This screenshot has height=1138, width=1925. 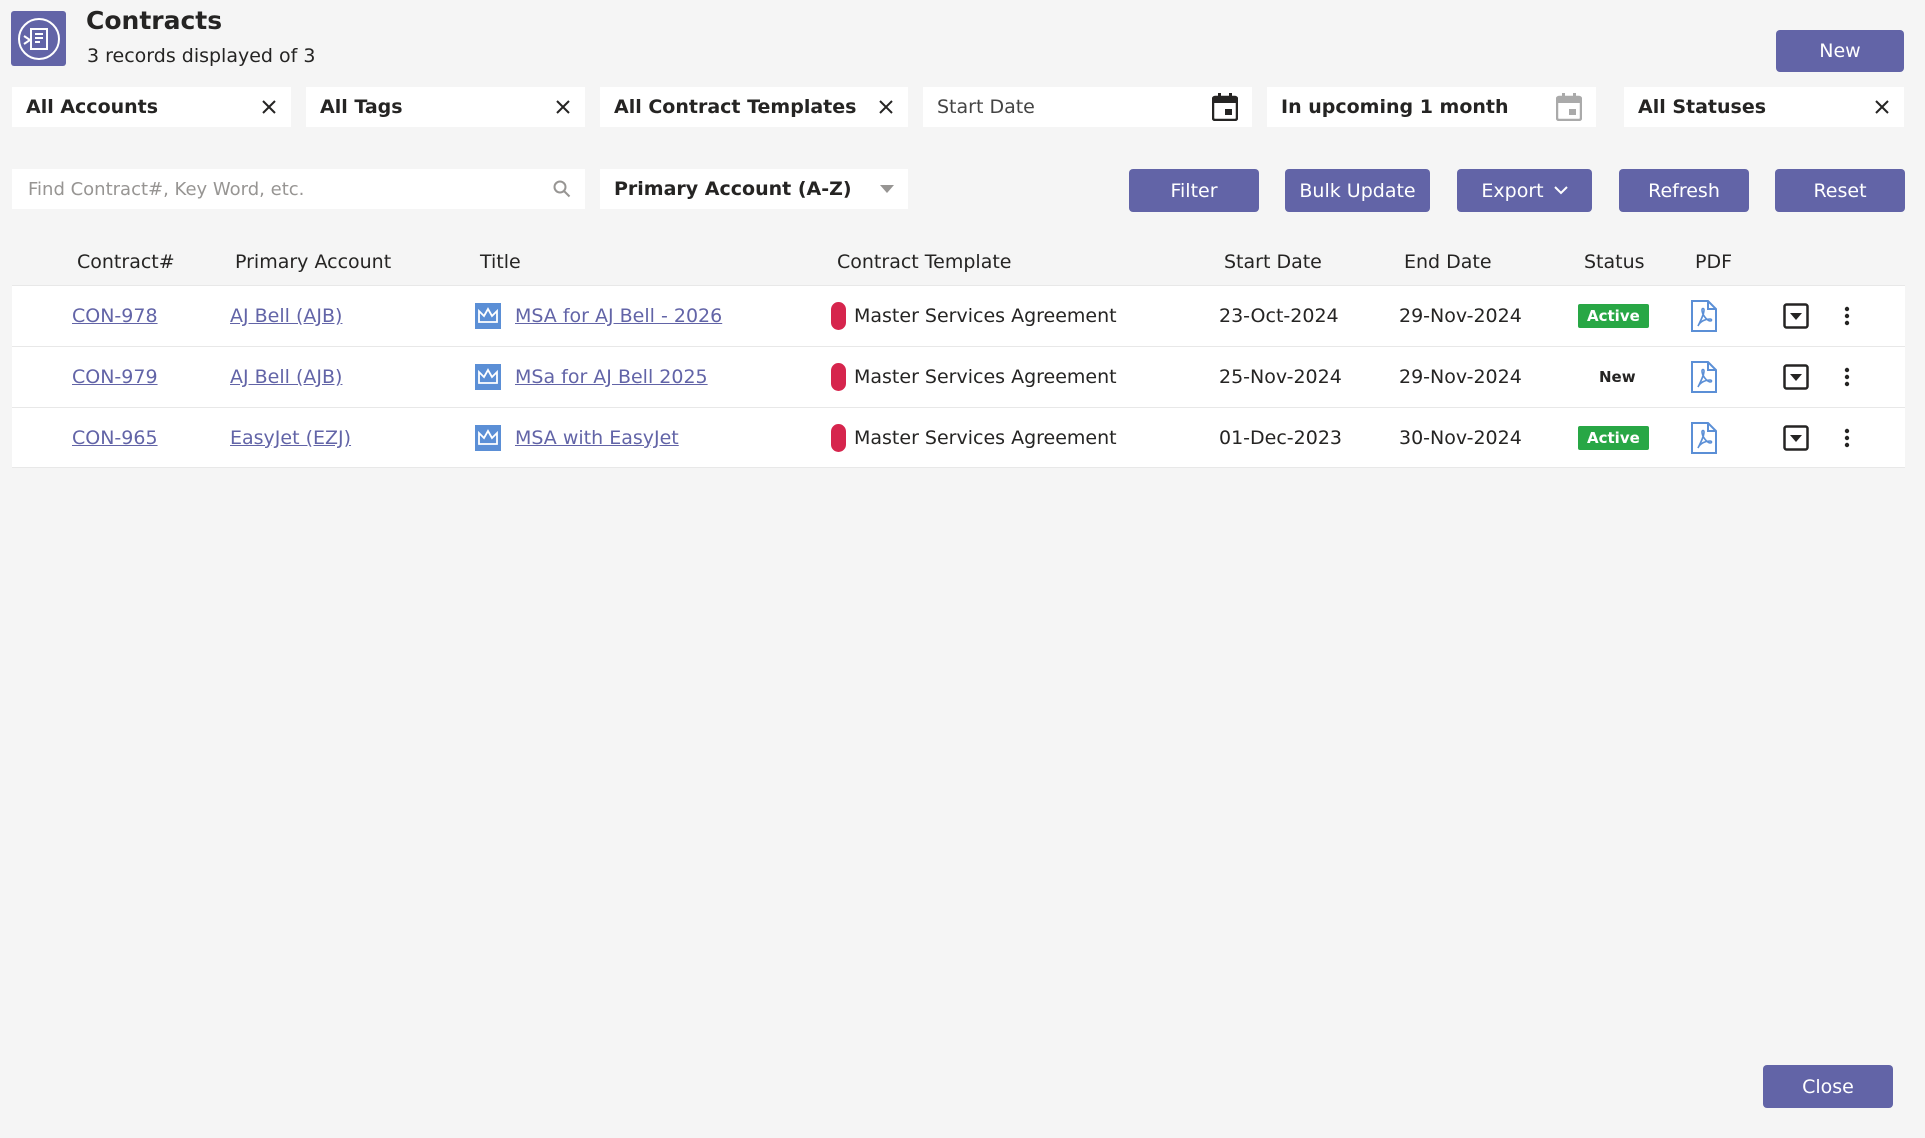 What do you see at coordinates (1840, 51) in the screenshot?
I see `new-button: New` at bounding box center [1840, 51].